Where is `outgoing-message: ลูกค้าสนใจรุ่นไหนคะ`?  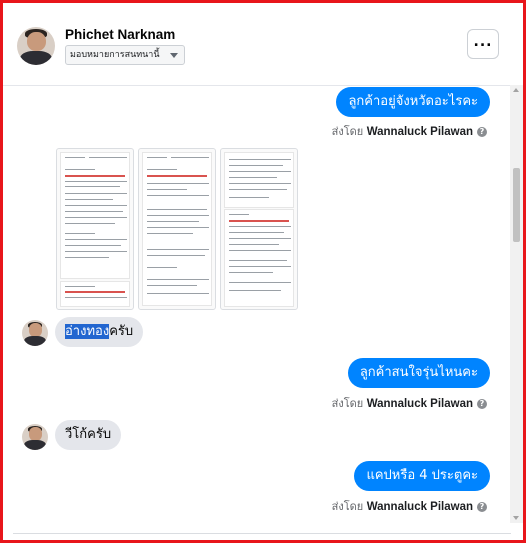
outgoing-message: ลูกค้าสนใจรุ่นไหนคะ is located at coordinates (418, 373).